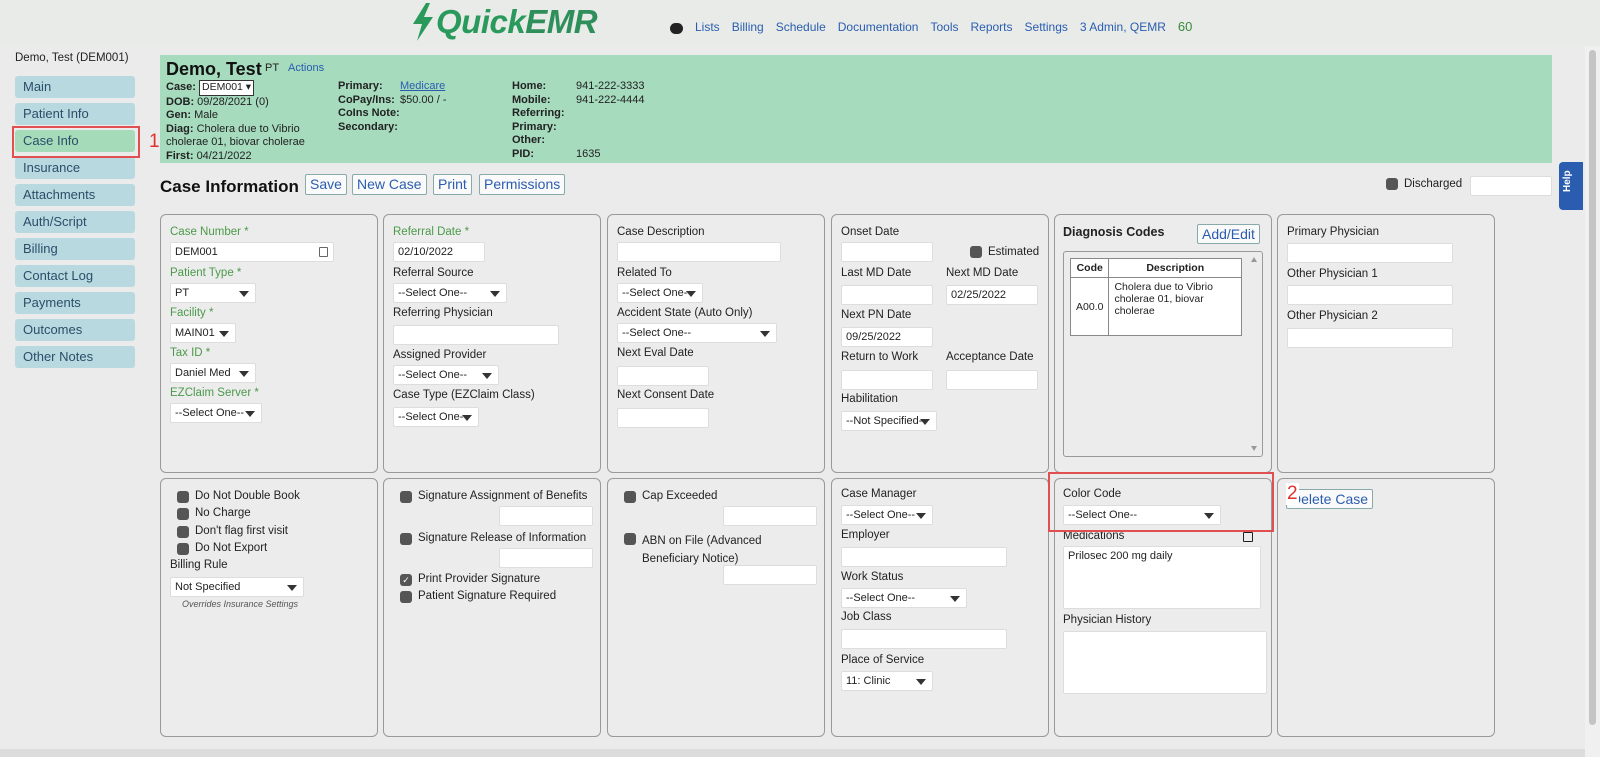 Image resolution: width=1600 pixels, height=757 pixels. What do you see at coordinates (546, 516) in the screenshot?
I see `sig-assignment-date-input` at bounding box center [546, 516].